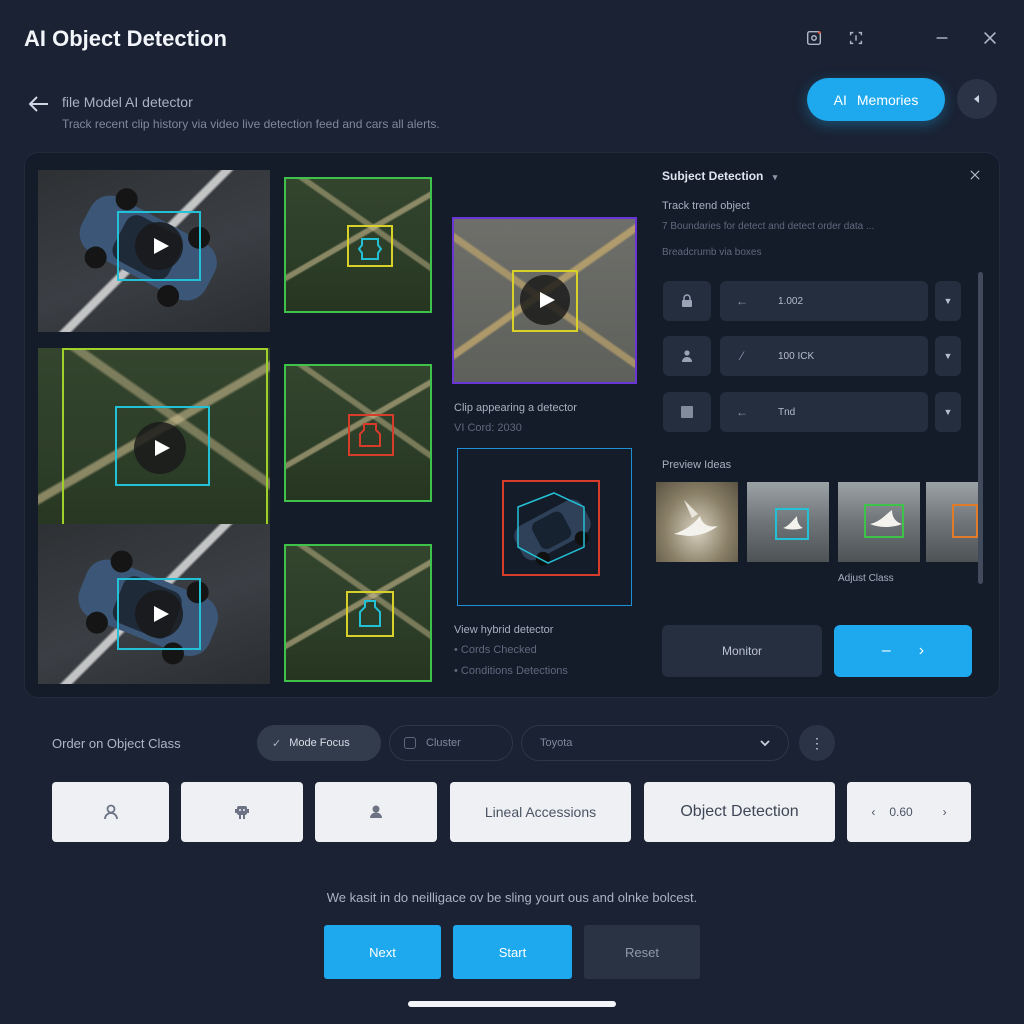 This screenshot has width=1024, height=1024. I want to click on minimize-icon, so click(942, 38).